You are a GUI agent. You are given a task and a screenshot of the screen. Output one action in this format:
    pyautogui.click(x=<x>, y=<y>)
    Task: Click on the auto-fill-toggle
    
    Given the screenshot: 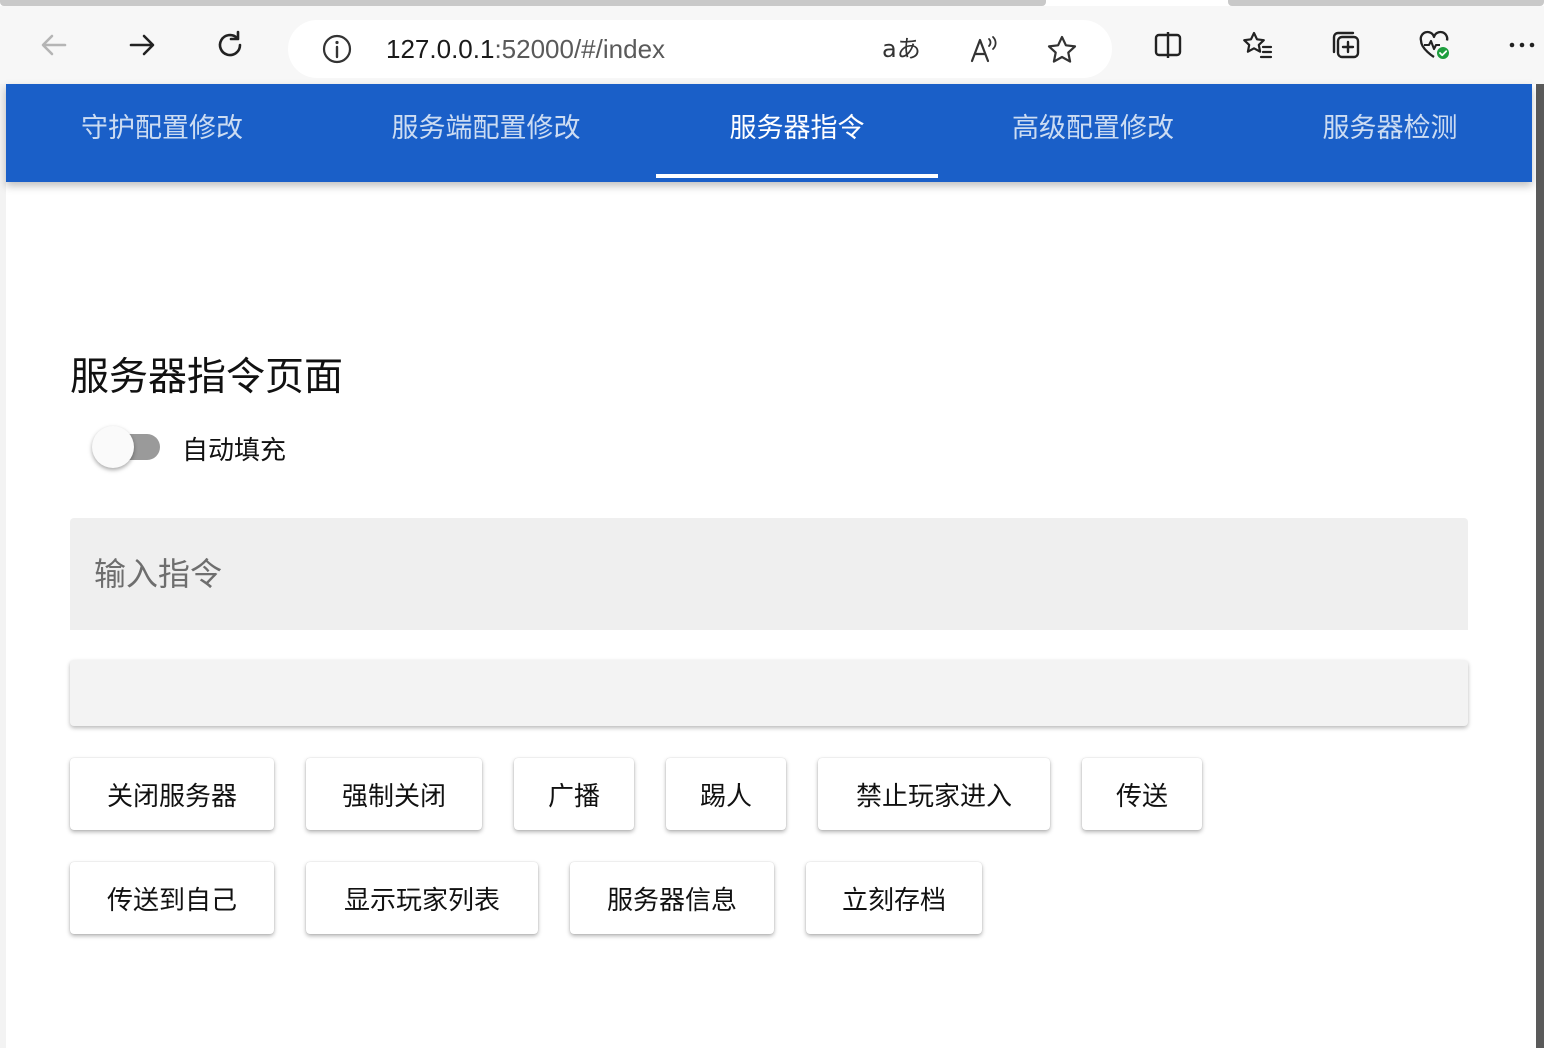 What is the action you would take?
    pyautogui.click(x=129, y=447)
    